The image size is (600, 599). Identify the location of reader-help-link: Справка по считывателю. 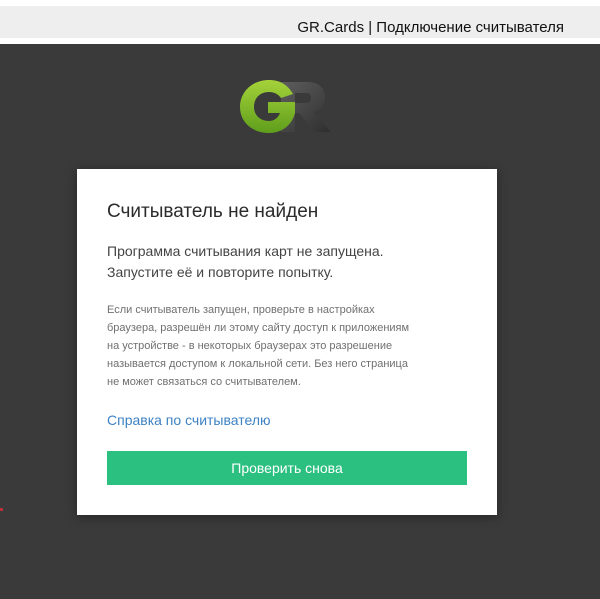
(189, 420).